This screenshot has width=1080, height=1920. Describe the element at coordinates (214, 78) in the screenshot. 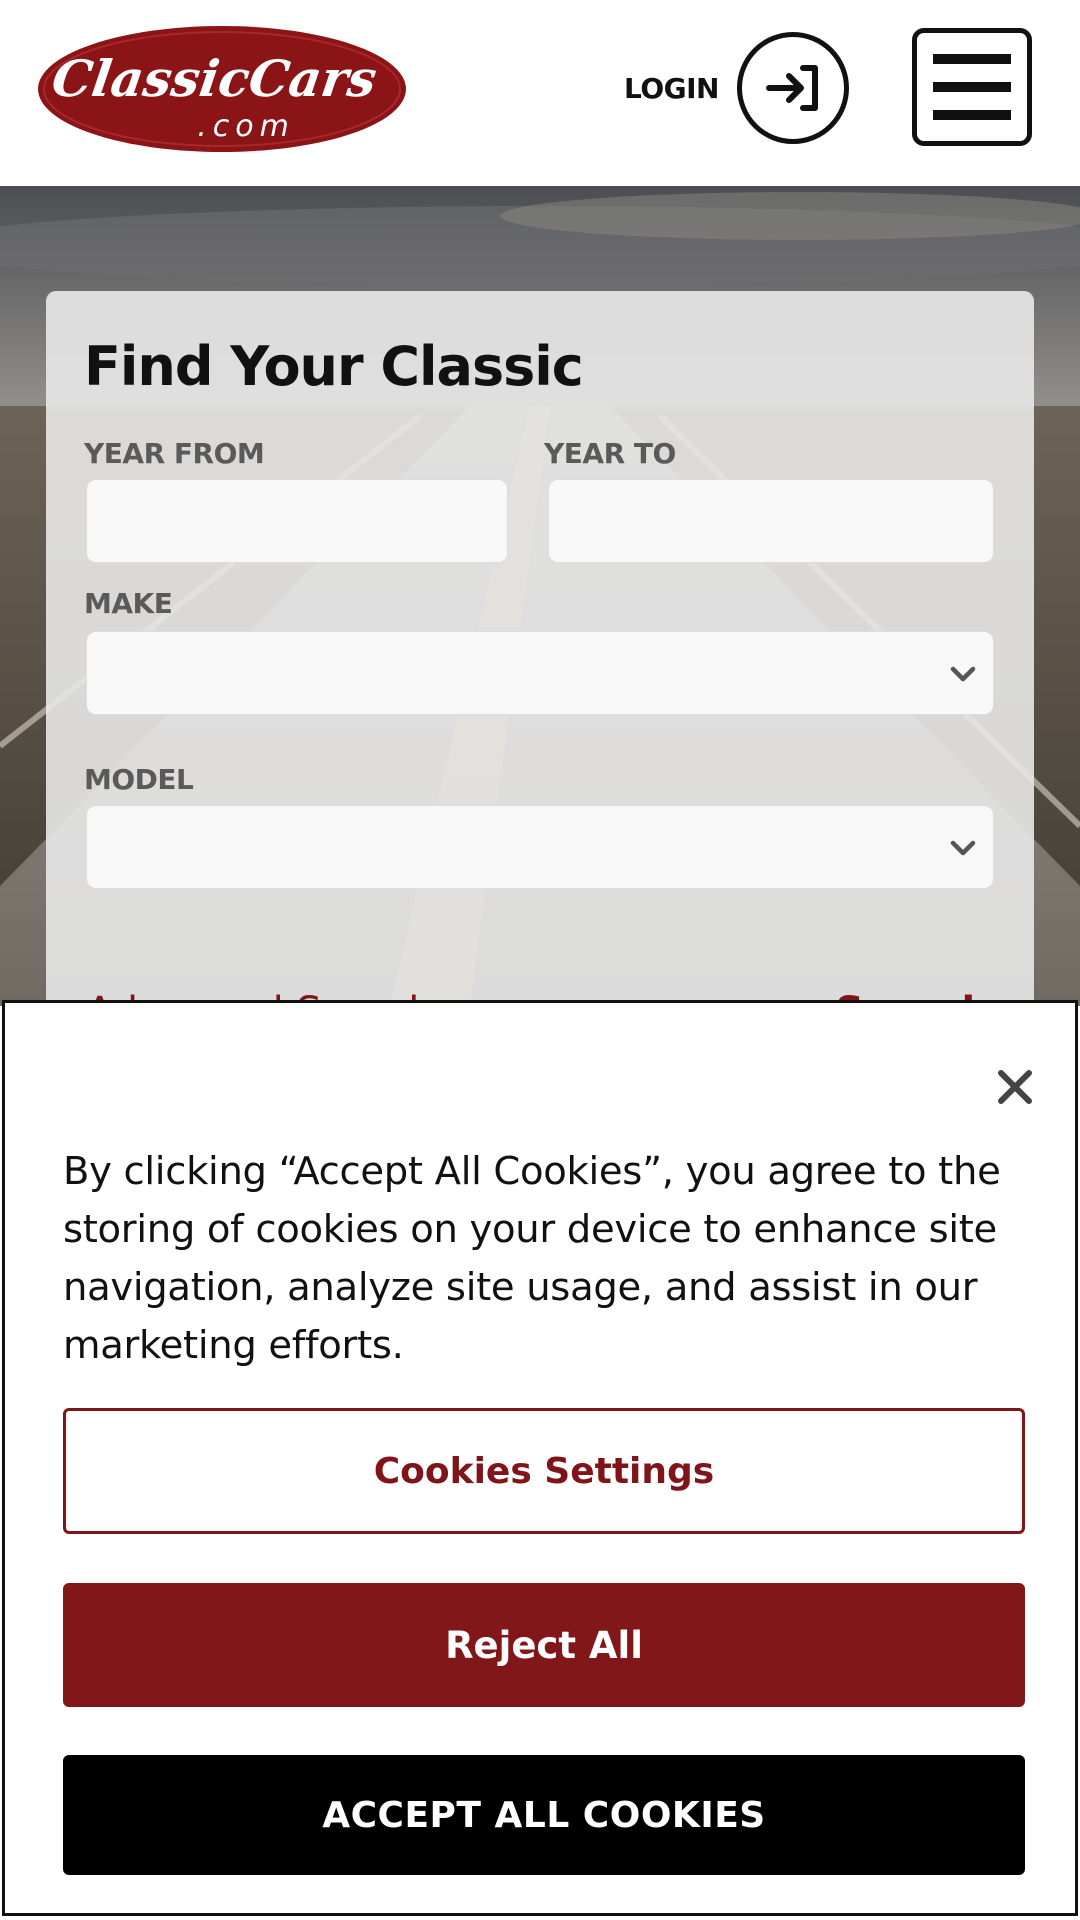

I see `svg-text: ClassicCars` at that location.